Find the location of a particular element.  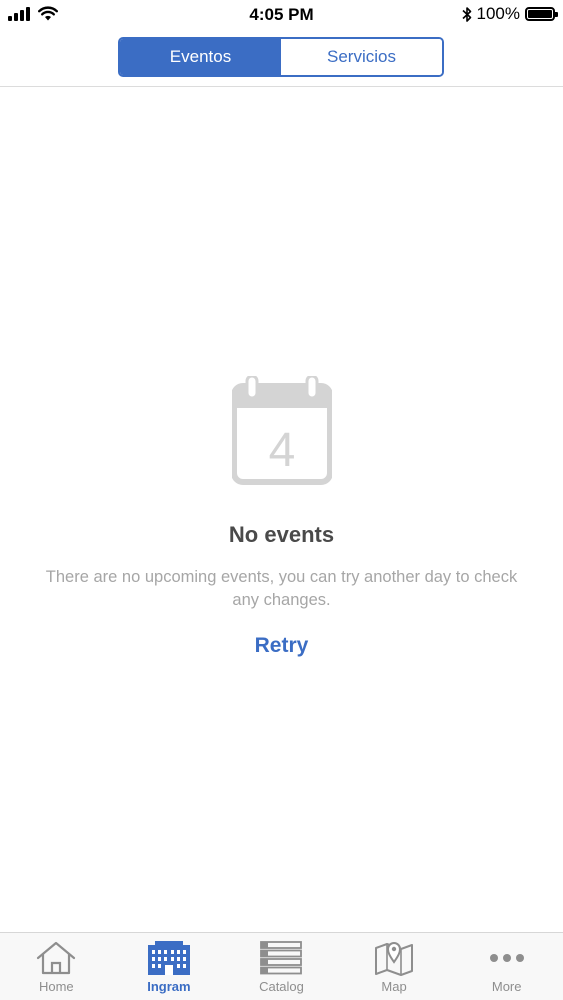

tab-catalog: Catalog is located at coordinates (281, 966).